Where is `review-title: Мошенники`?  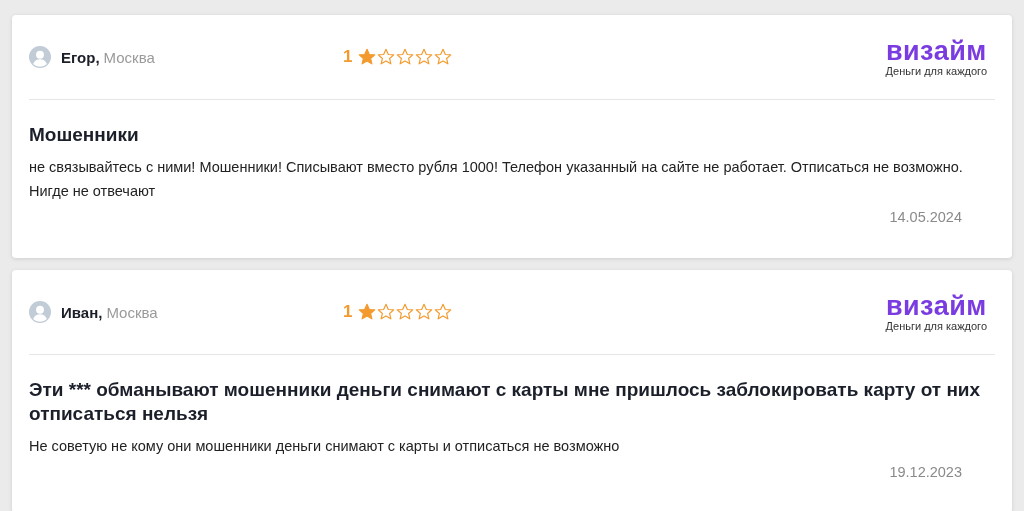 review-title: Мошенники is located at coordinates (84, 135).